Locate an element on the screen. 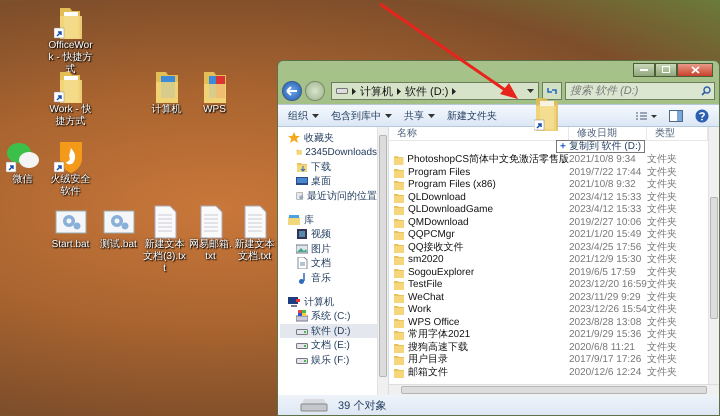 The height and width of the screenshot is (416, 720). file-name: WPS Office is located at coordinates (434, 322).